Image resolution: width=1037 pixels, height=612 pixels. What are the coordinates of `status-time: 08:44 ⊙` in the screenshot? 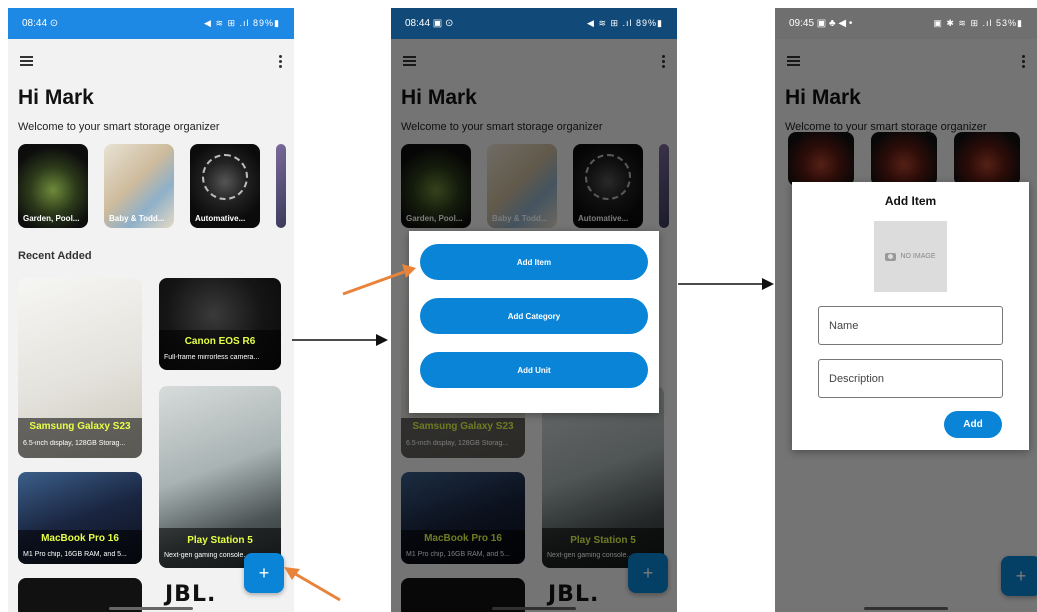 It's located at (40, 23).